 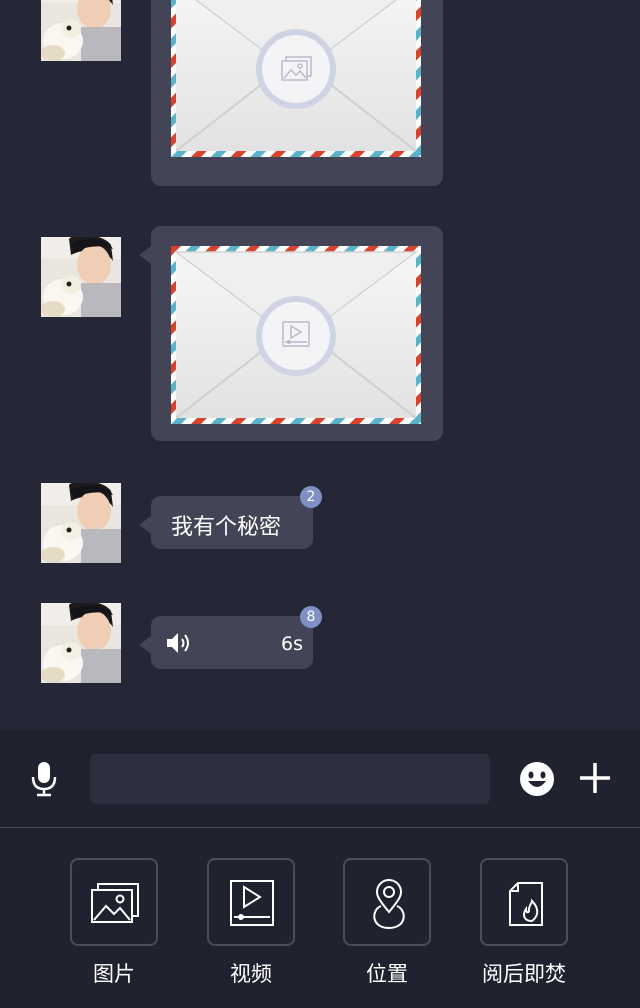 I want to click on unread-badge: 8, so click(x=311, y=617).